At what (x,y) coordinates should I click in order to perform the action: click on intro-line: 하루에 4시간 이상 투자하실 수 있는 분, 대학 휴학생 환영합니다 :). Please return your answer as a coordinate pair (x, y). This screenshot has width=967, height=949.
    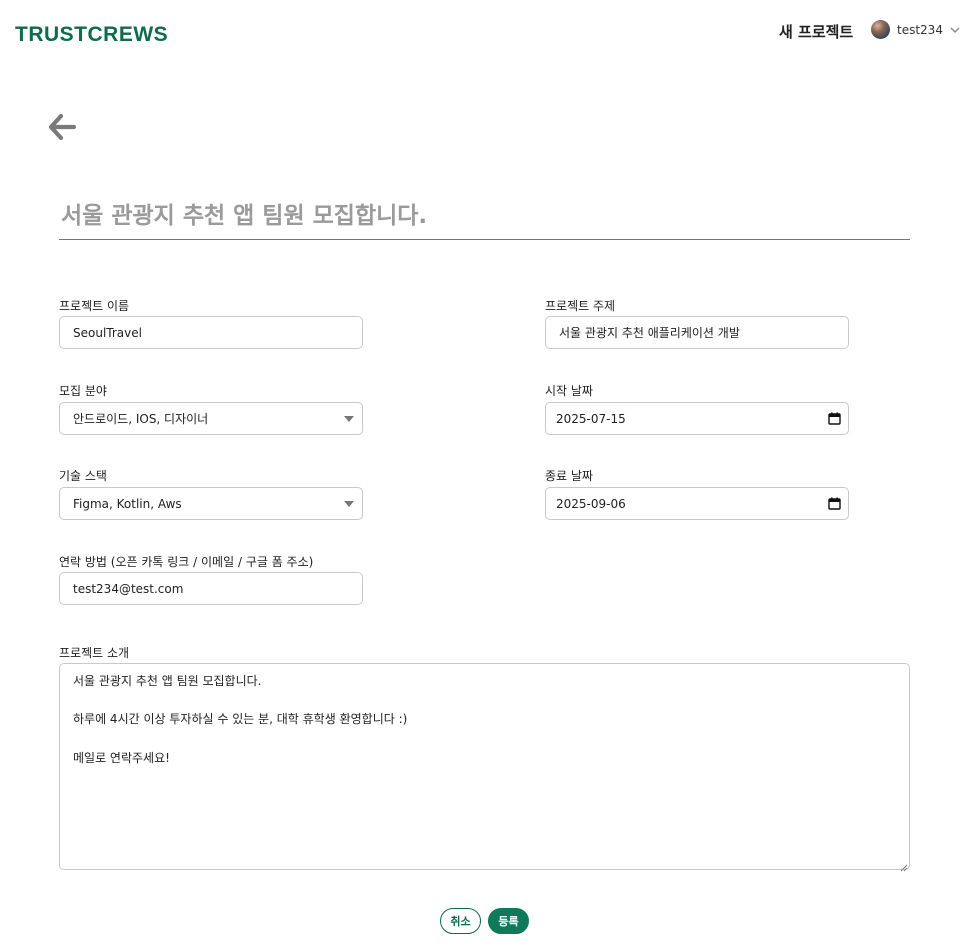
    Looking at the image, I should click on (240, 719).